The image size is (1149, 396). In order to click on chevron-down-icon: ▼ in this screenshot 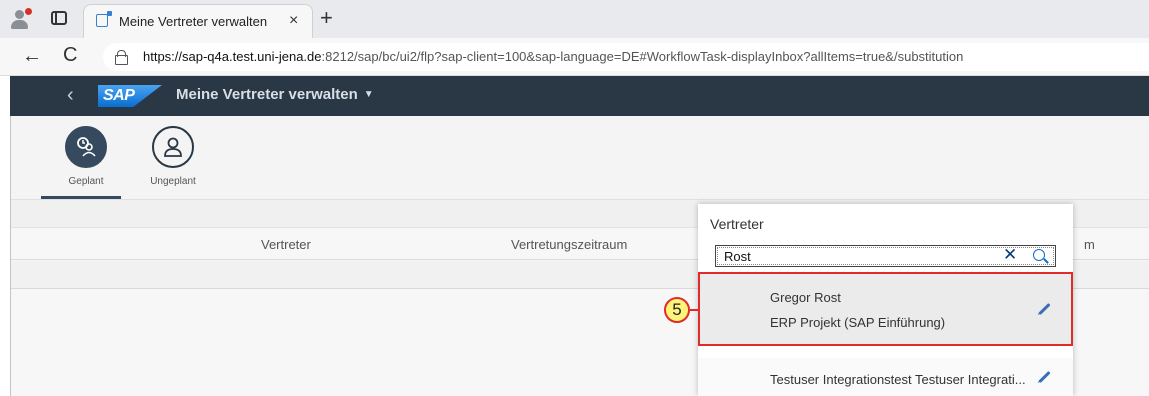, I will do `click(368, 94)`.